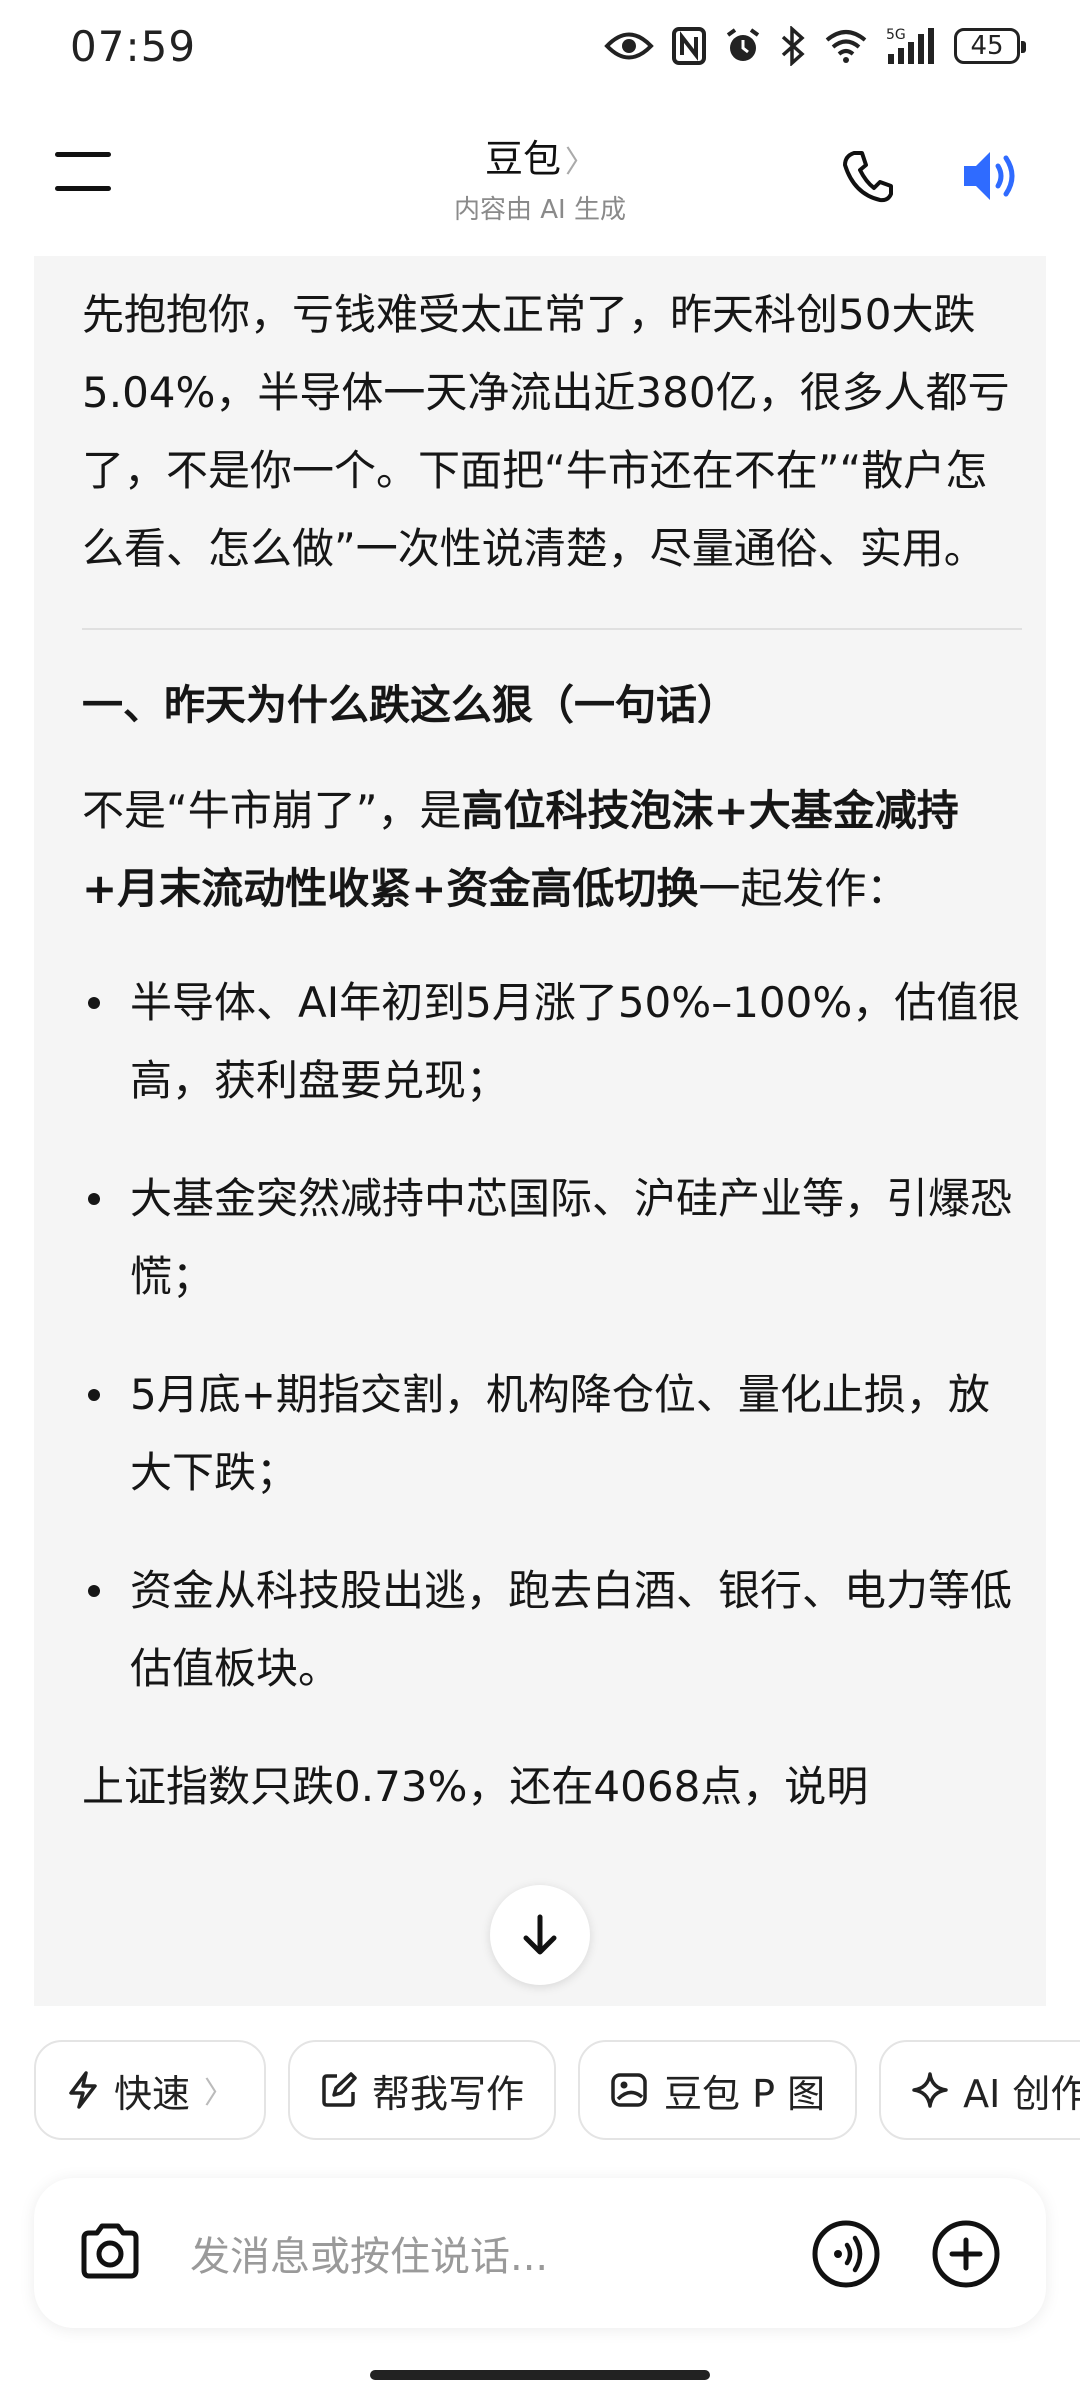  What do you see at coordinates (552, 1434) in the screenshot?
I see `list-item: 5月底+期指交割，机构降仓位、量化止损，放大下跌；` at bounding box center [552, 1434].